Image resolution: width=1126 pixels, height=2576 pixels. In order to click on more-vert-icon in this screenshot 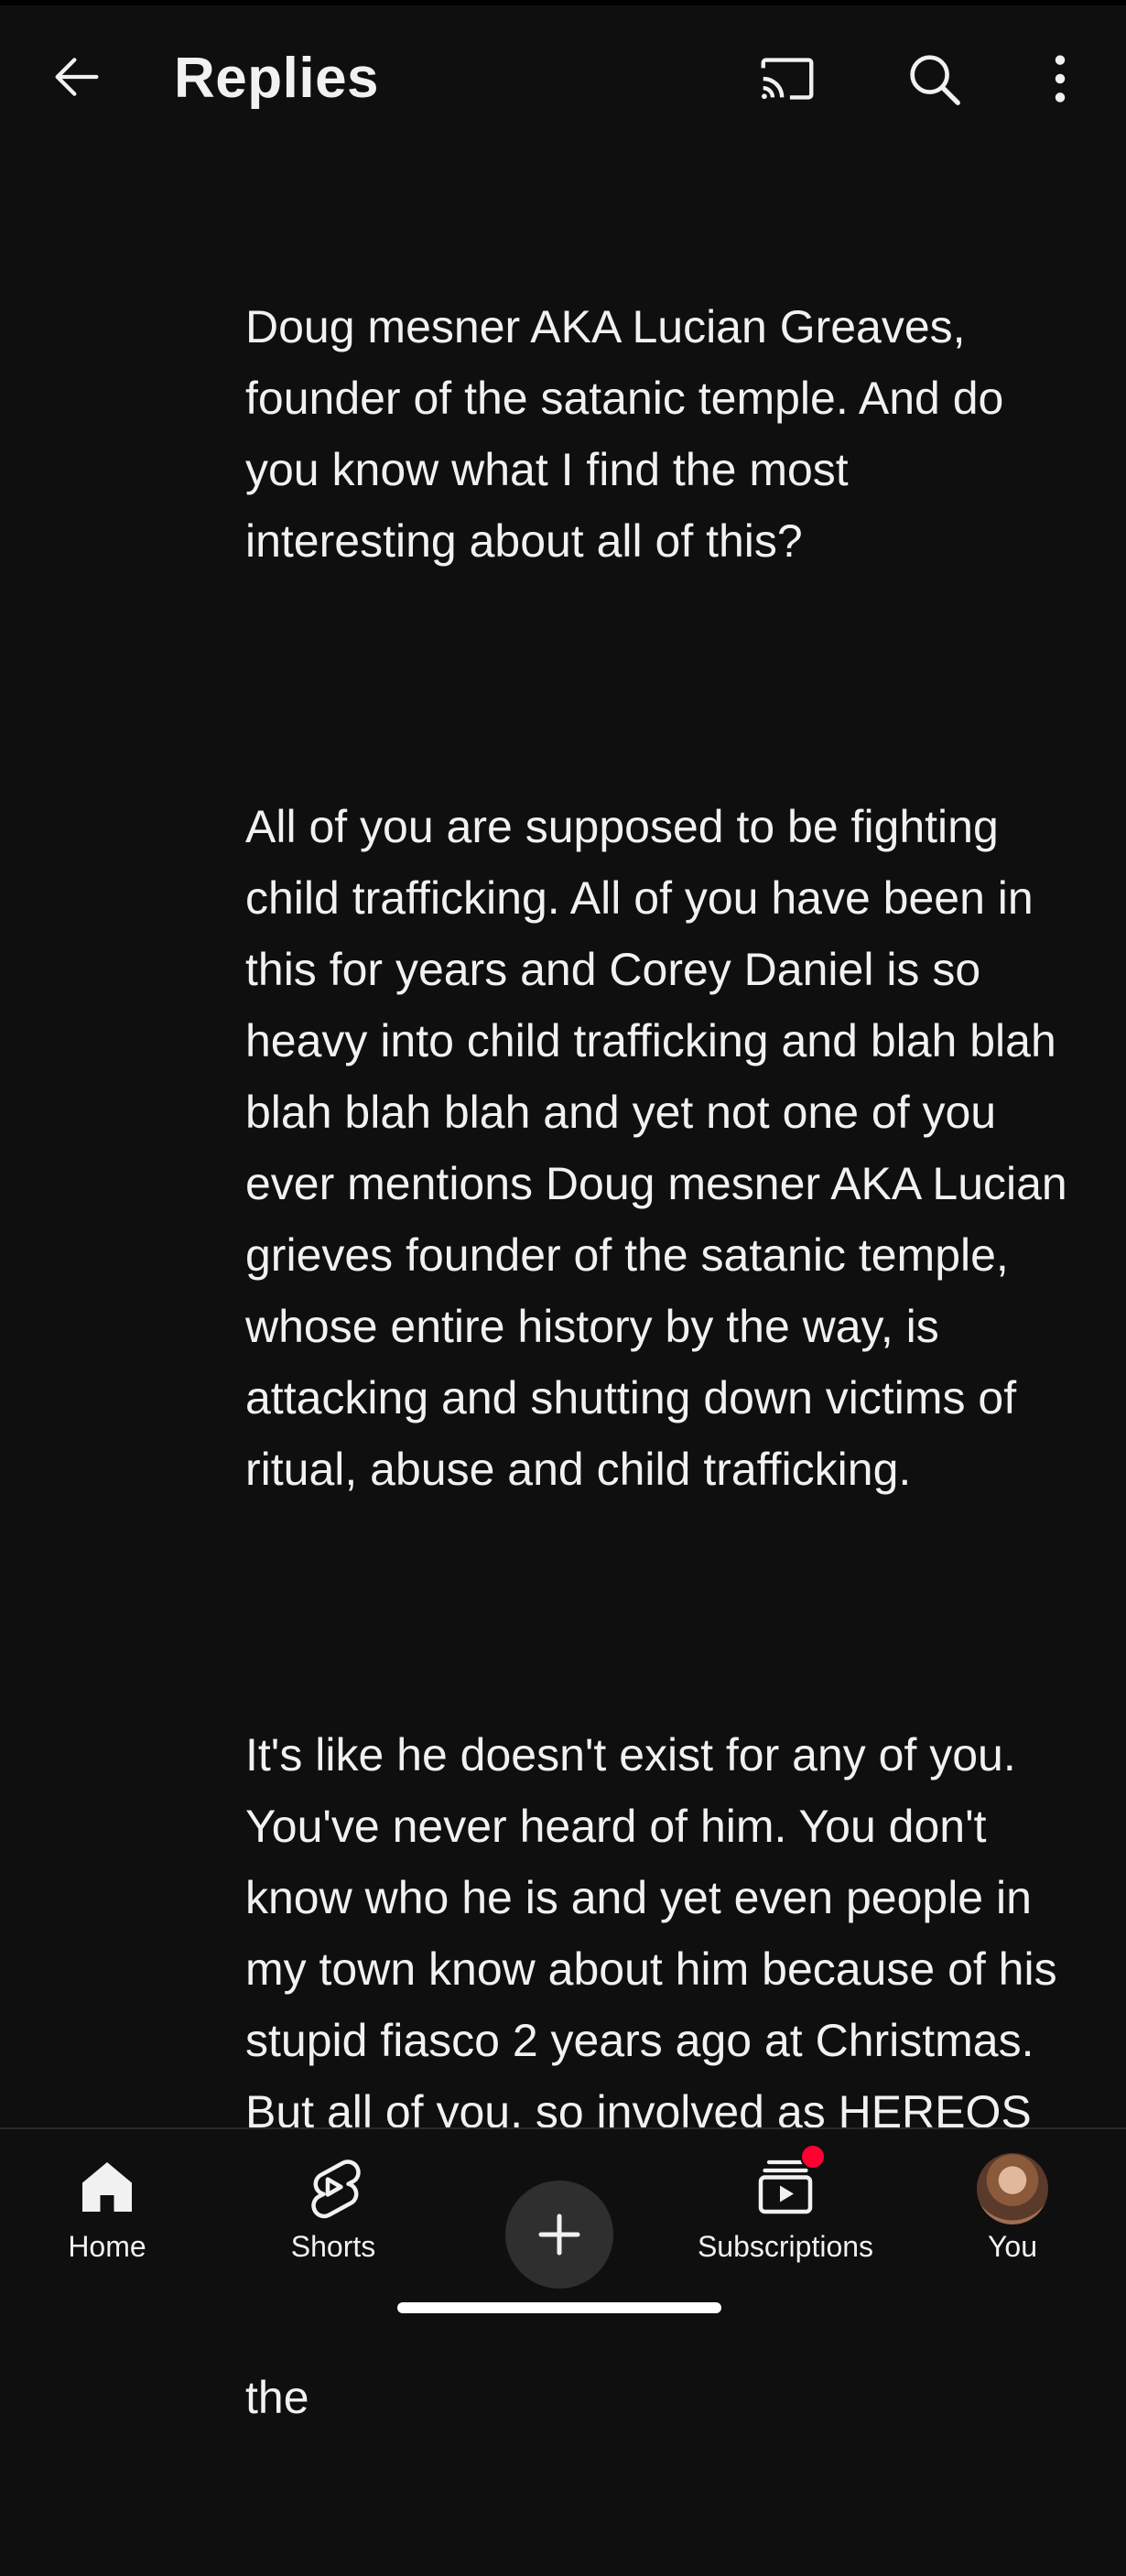, I will do `click(1060, 79)`.